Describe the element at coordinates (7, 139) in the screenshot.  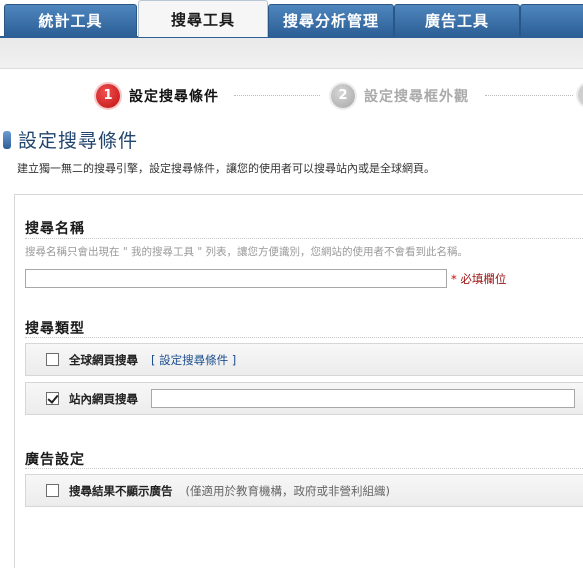
I see `title-marker-icon` at that location.